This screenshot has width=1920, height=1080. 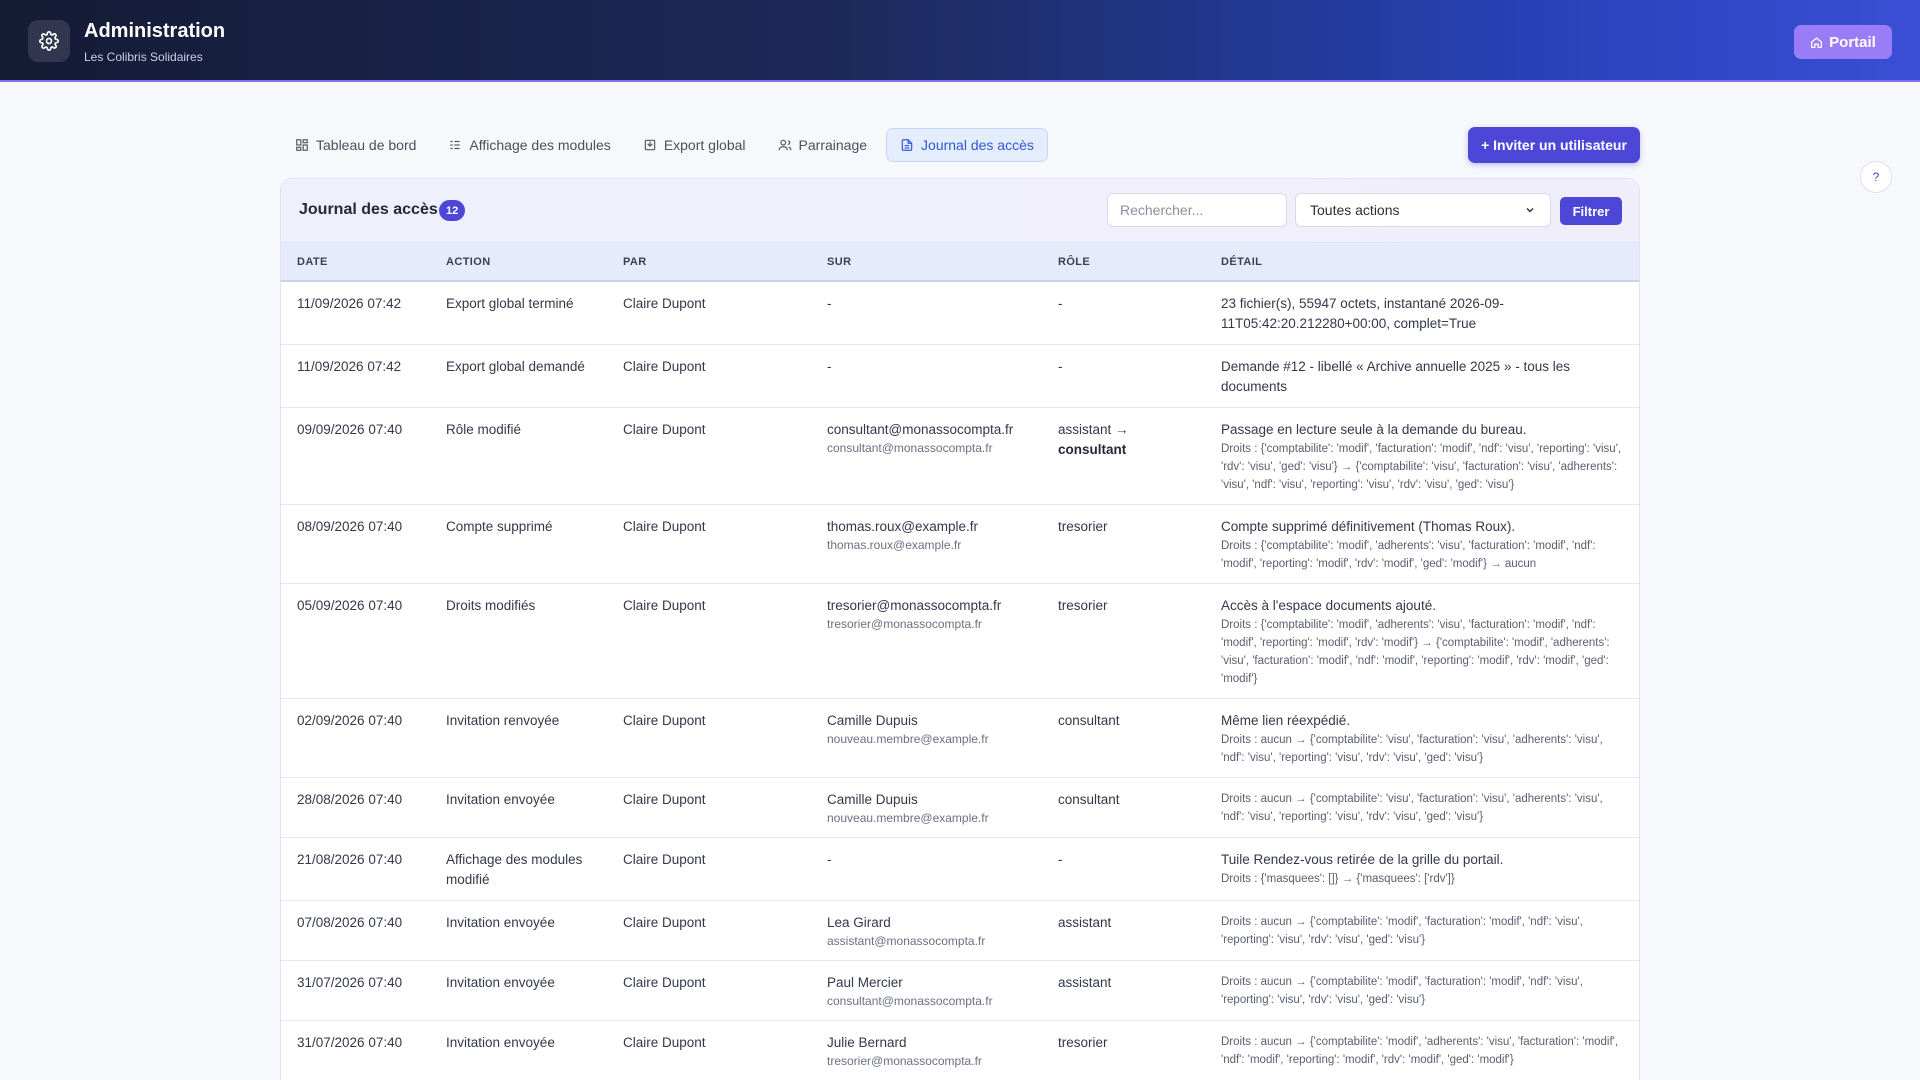 What do you see at coordinates (709, 262) in the screenshot?
I see `column-header-by: PAR` at bounding box center [709, 262].